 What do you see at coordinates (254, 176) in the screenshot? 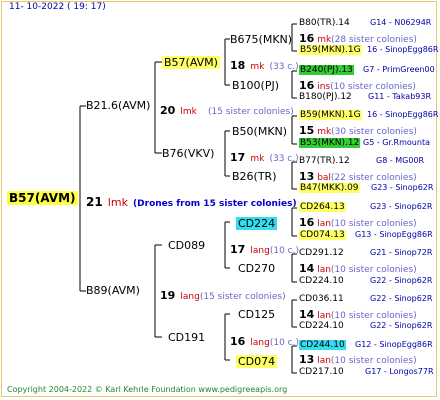
I see `gen3-node-3: B26(TR)` at bounding box center [254, 176].